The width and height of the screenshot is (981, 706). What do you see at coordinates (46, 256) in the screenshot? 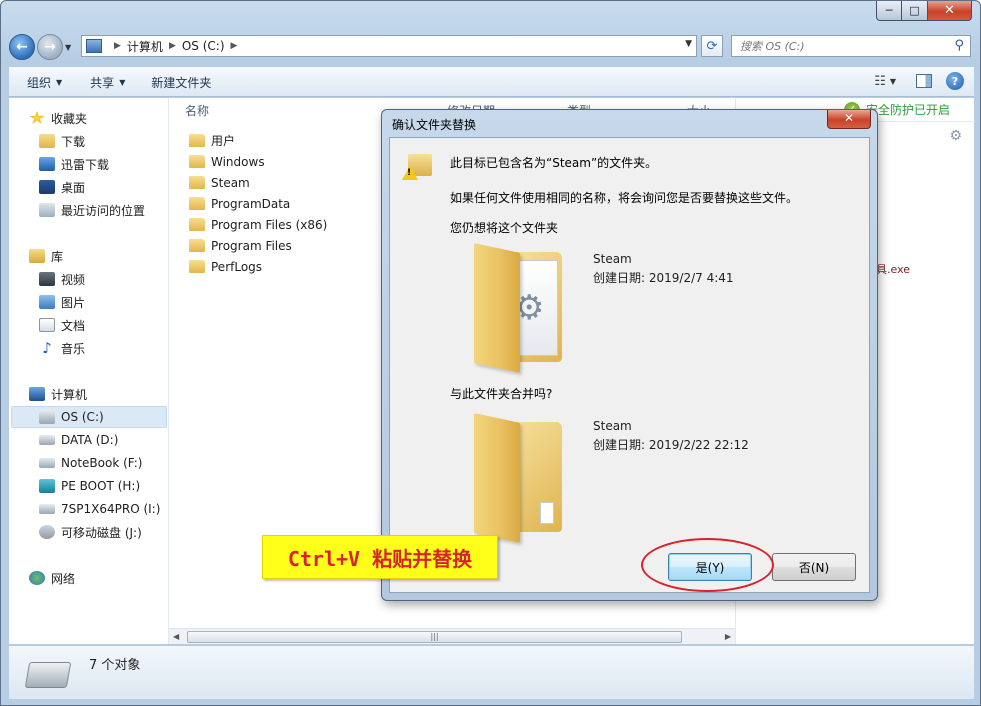
I see `sidebar-item-libraries: 库` at bounding box center [46, 256].